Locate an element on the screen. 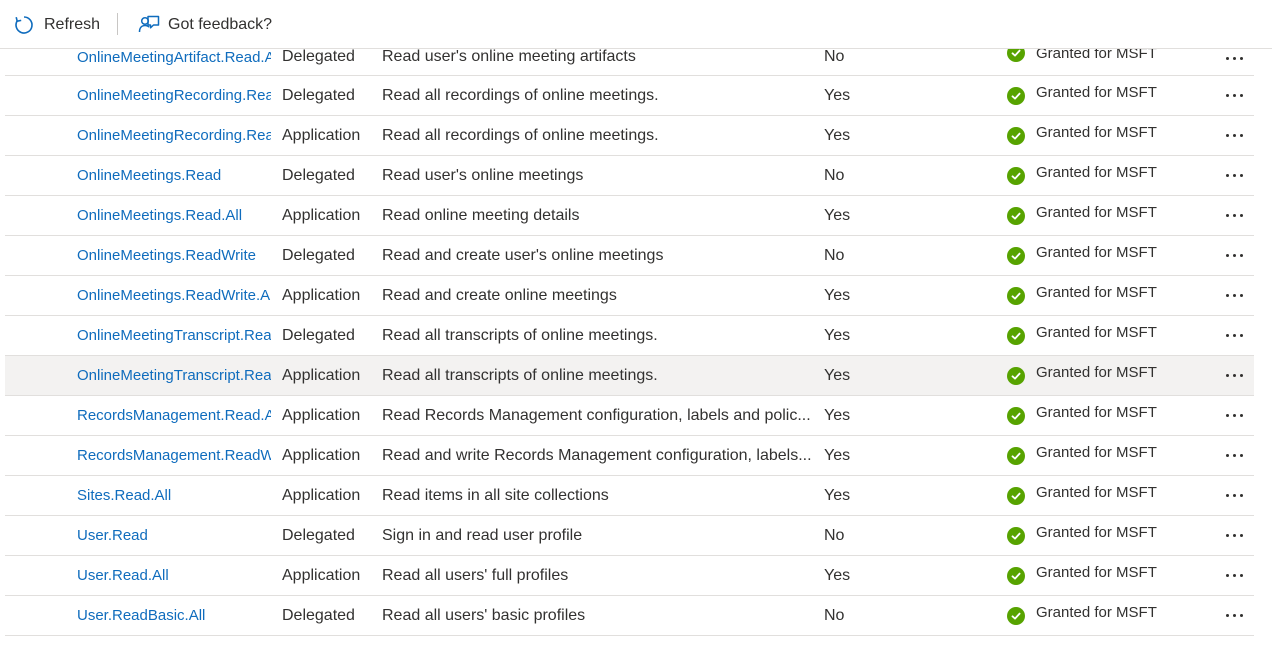 This screenshot has height=646, width=1272. permission-description-text: Read user's online meeting artifacts is located at coordinates (509, 56).